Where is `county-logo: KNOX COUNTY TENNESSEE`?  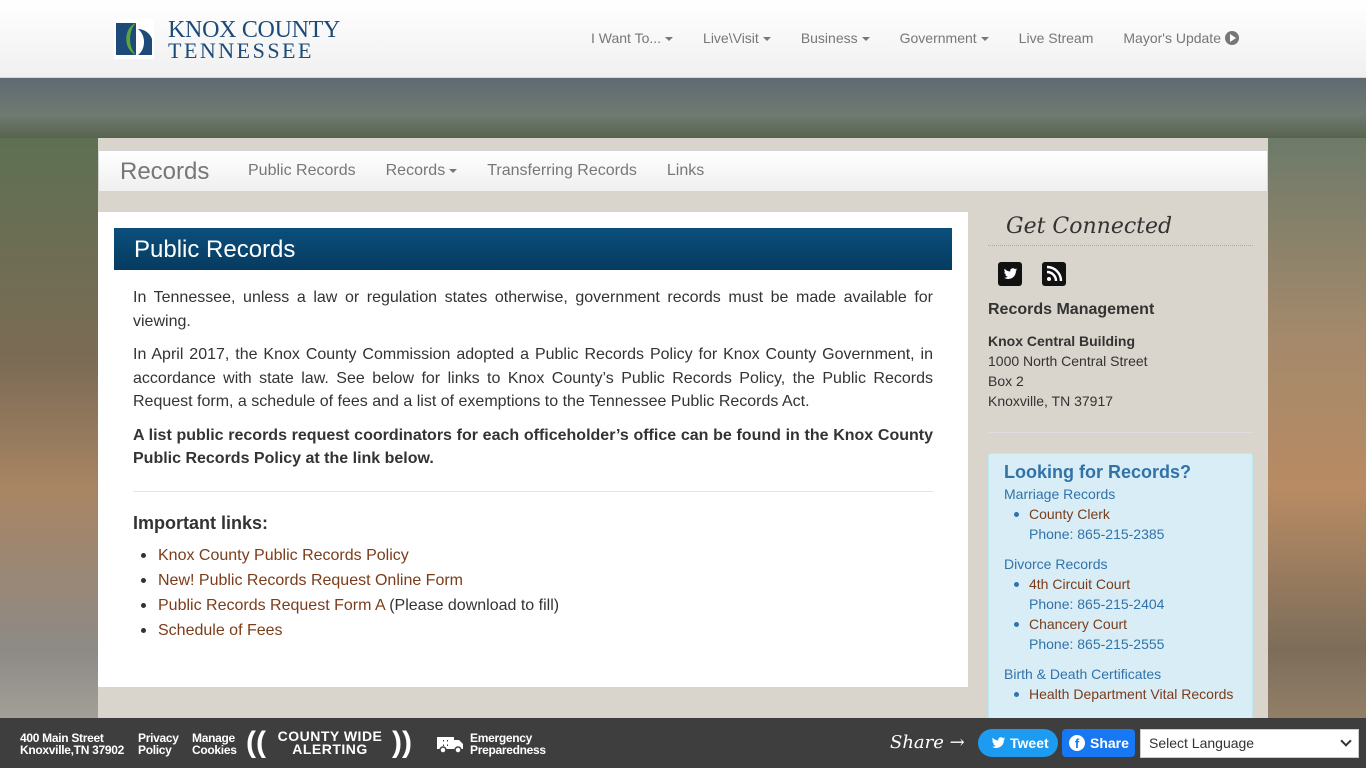 county-logo: KNOX COUNTY TENNESSEE is located at coordinates (229, 40).